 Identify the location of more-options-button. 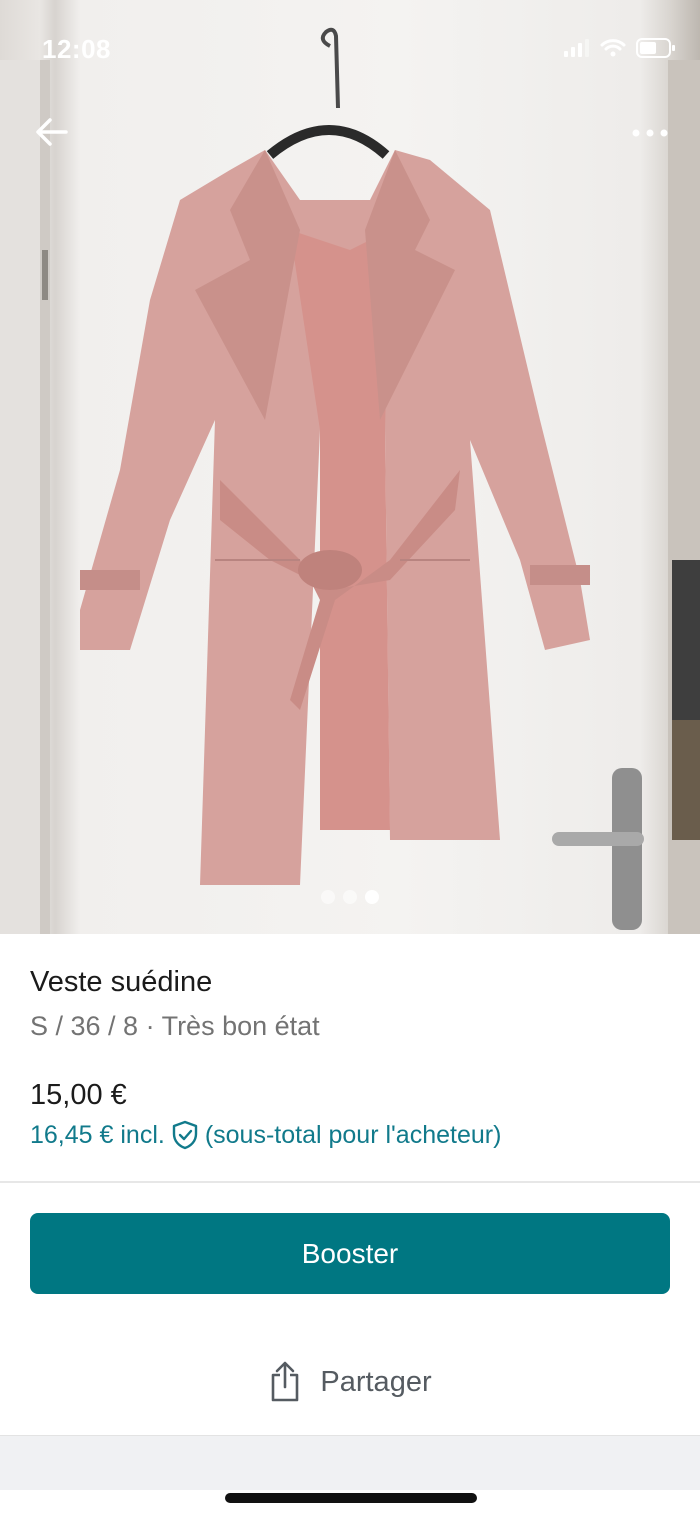
(650, 133).